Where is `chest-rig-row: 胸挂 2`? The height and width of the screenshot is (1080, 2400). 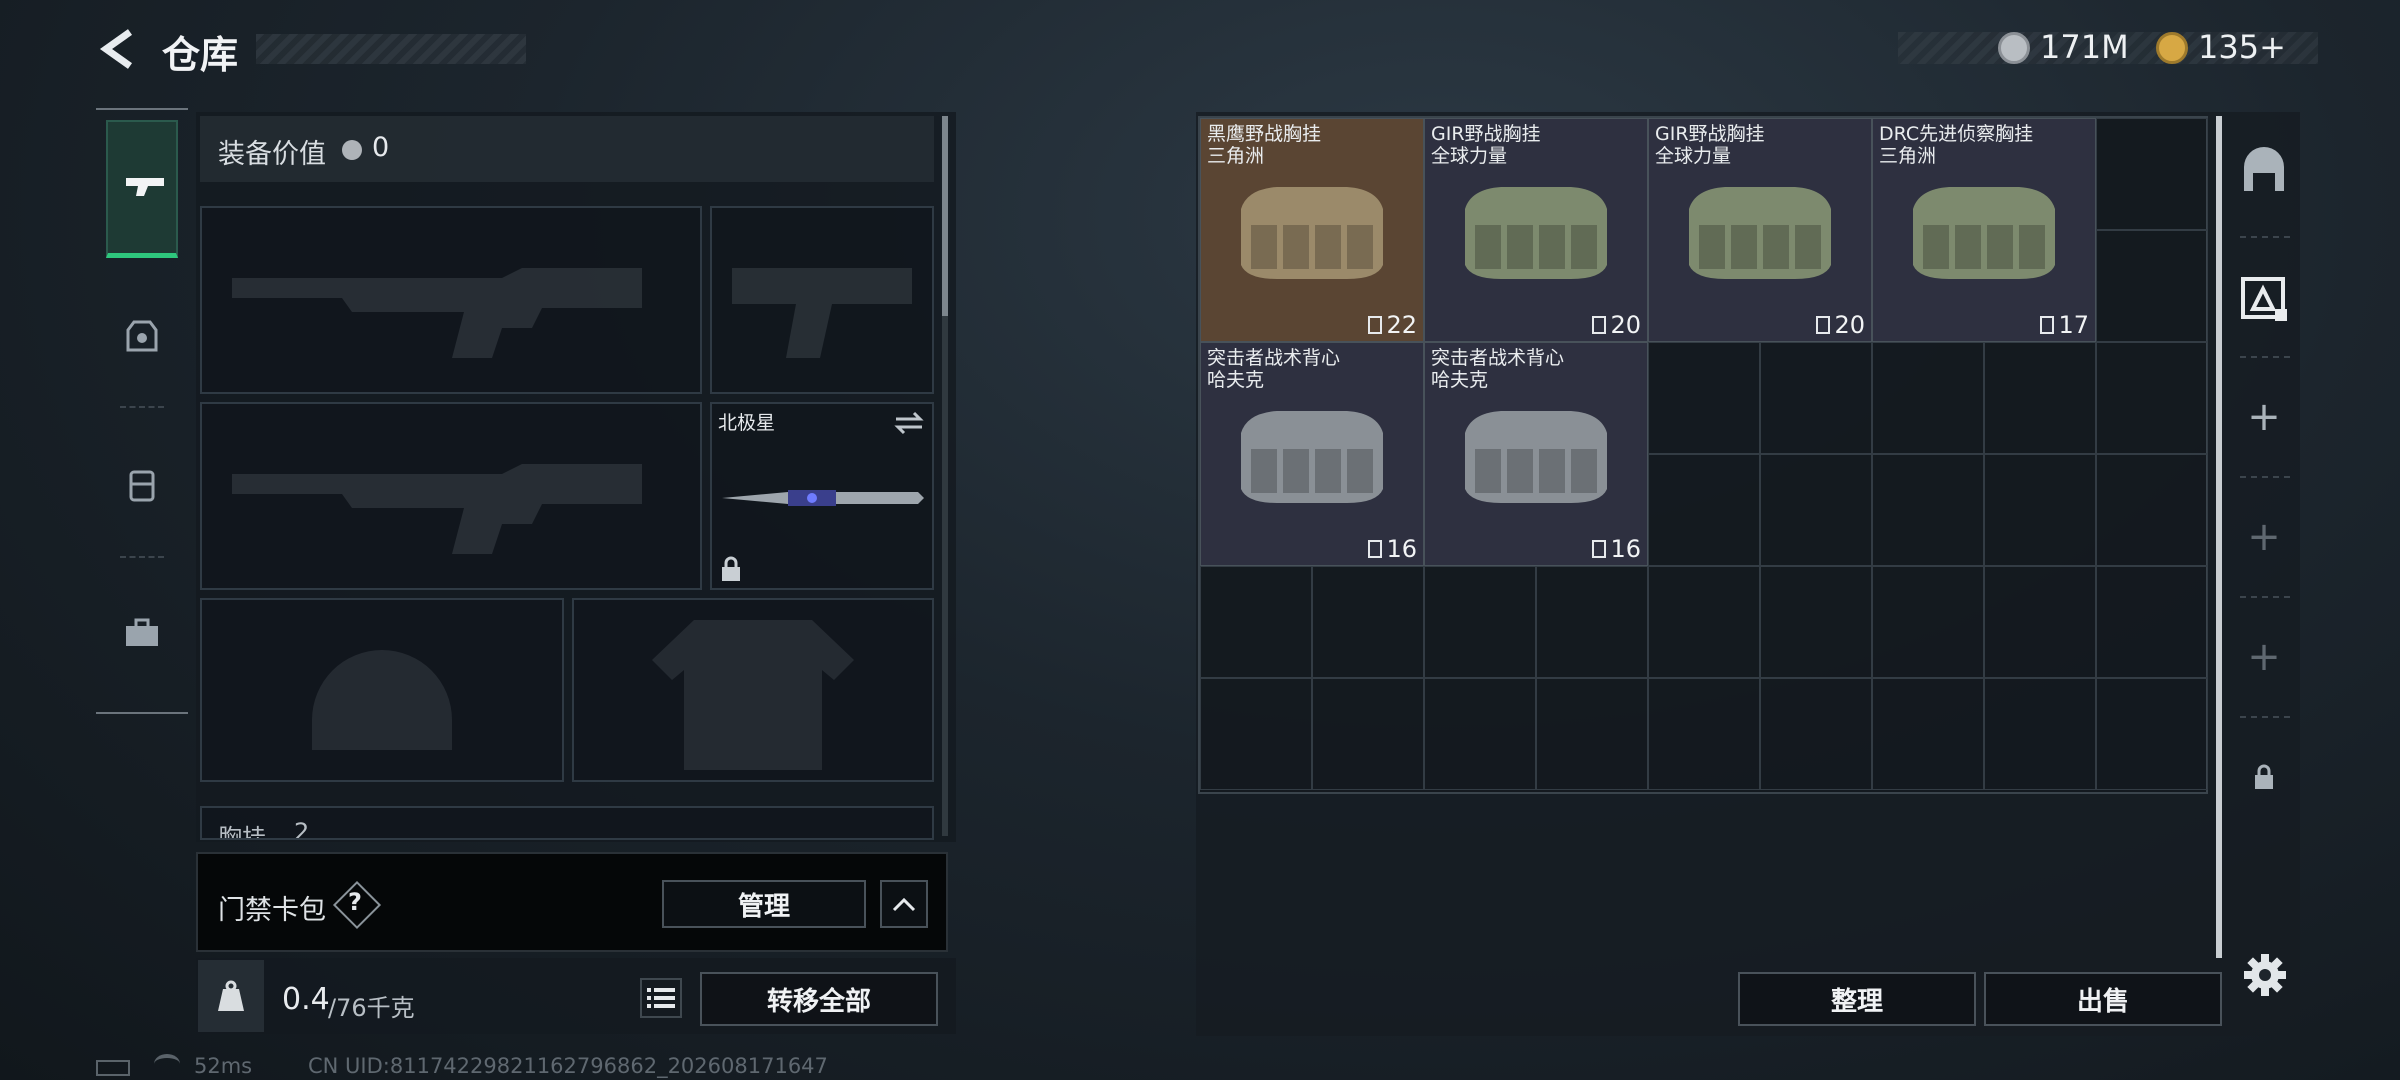 chest-rig-row: 胸挂 2 is located at coordinates (567, 823).